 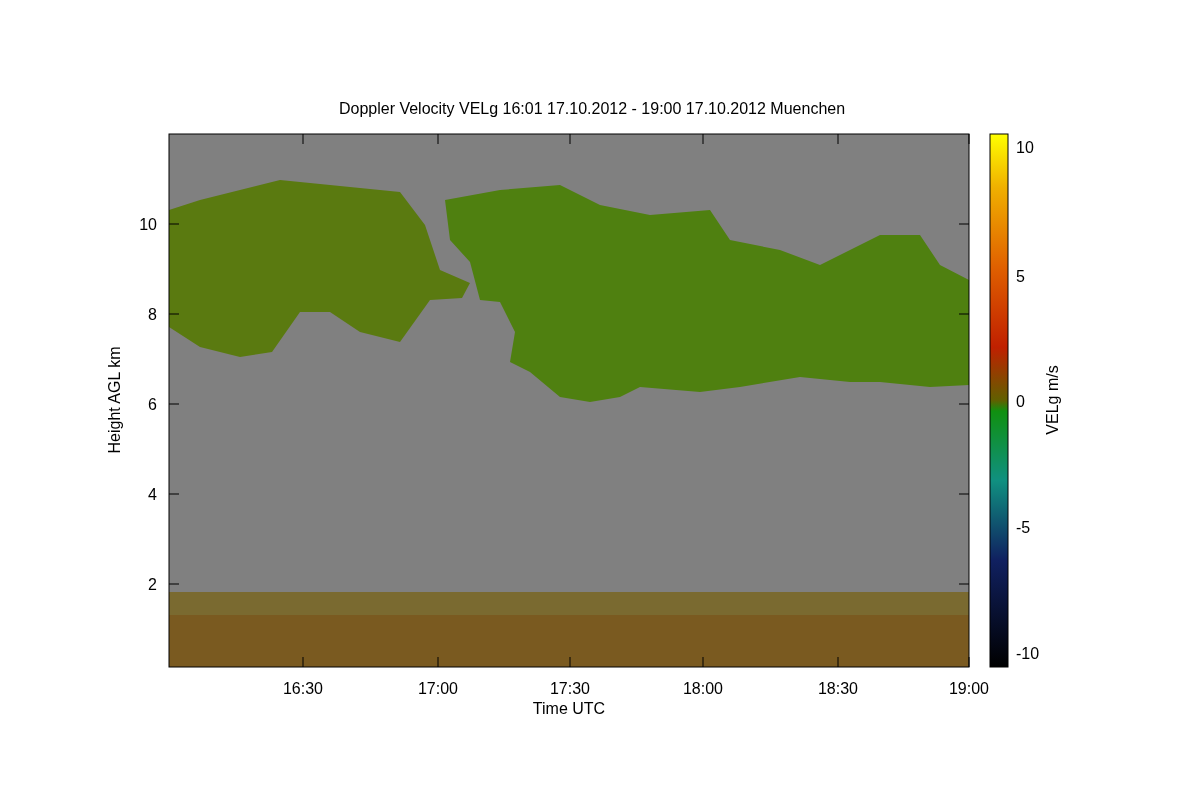 What do you see at coordinates (1028, 653) in the screenshot?
I see `colorbar-tick-label: -10` at bounding box center [1028, 653].